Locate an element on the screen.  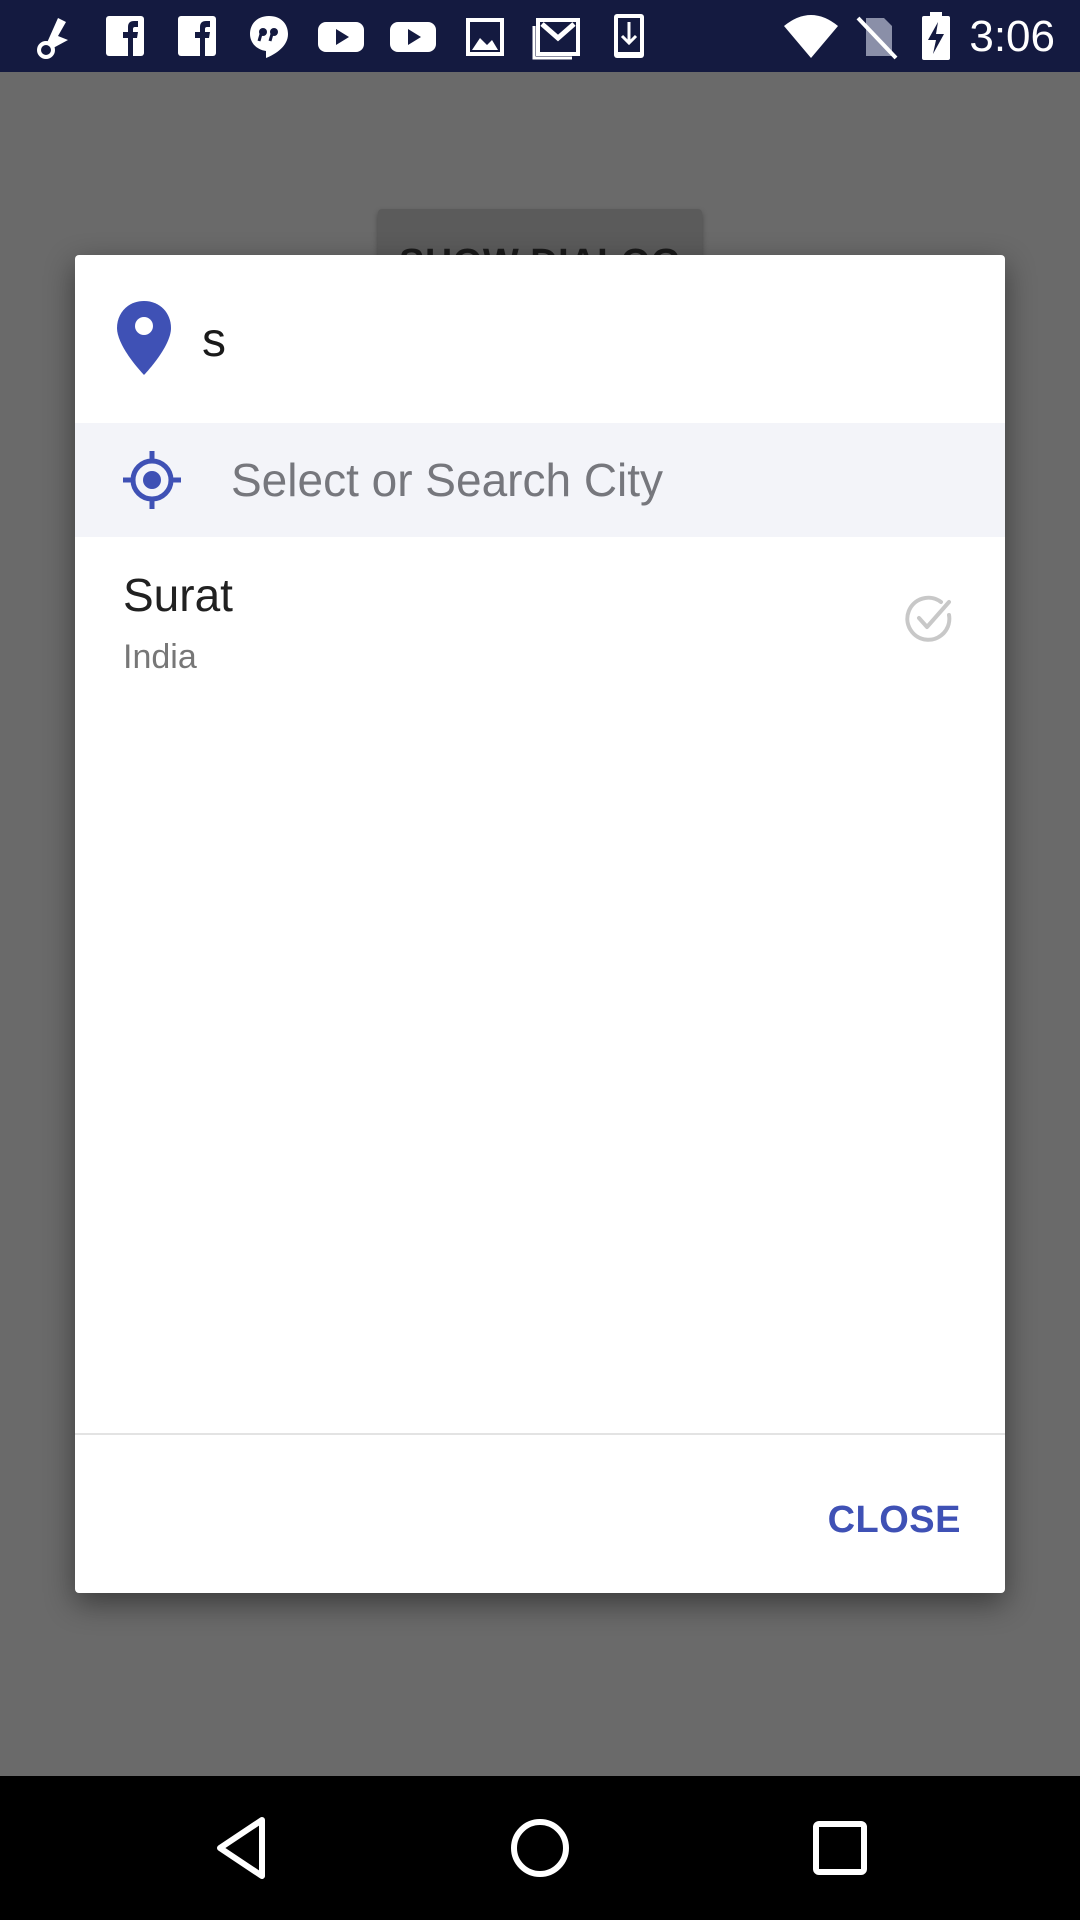
close-button: CLOSE is located at coordinates (894, 1520).